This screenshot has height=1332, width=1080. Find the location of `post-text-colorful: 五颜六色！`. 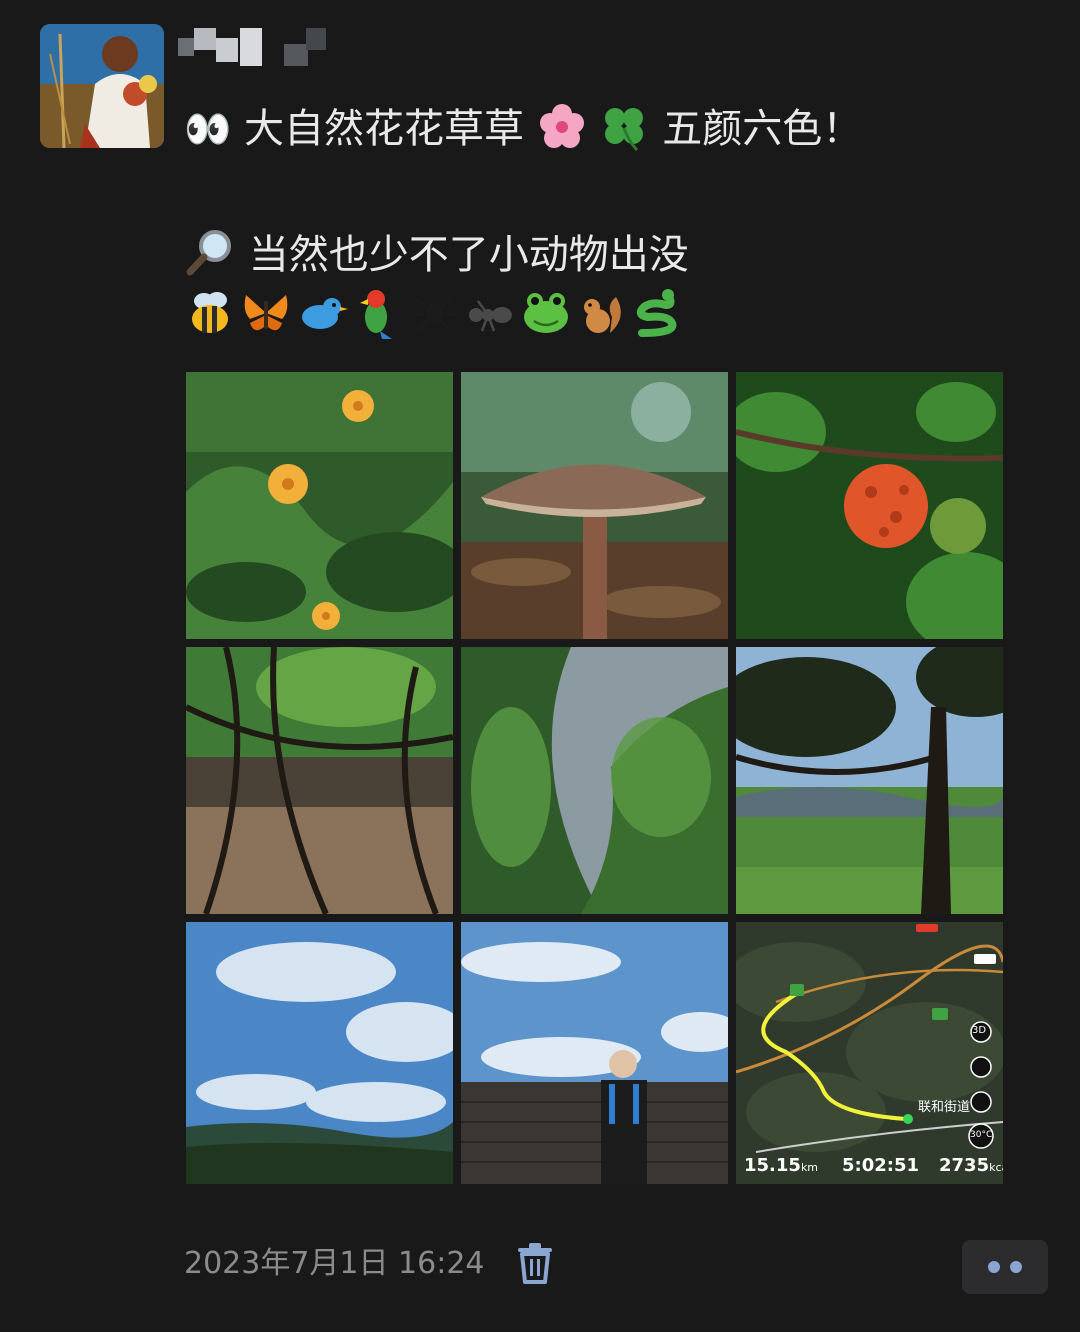

post-text-colorful: 五颜六色！ is located at coordinates (762, 129).